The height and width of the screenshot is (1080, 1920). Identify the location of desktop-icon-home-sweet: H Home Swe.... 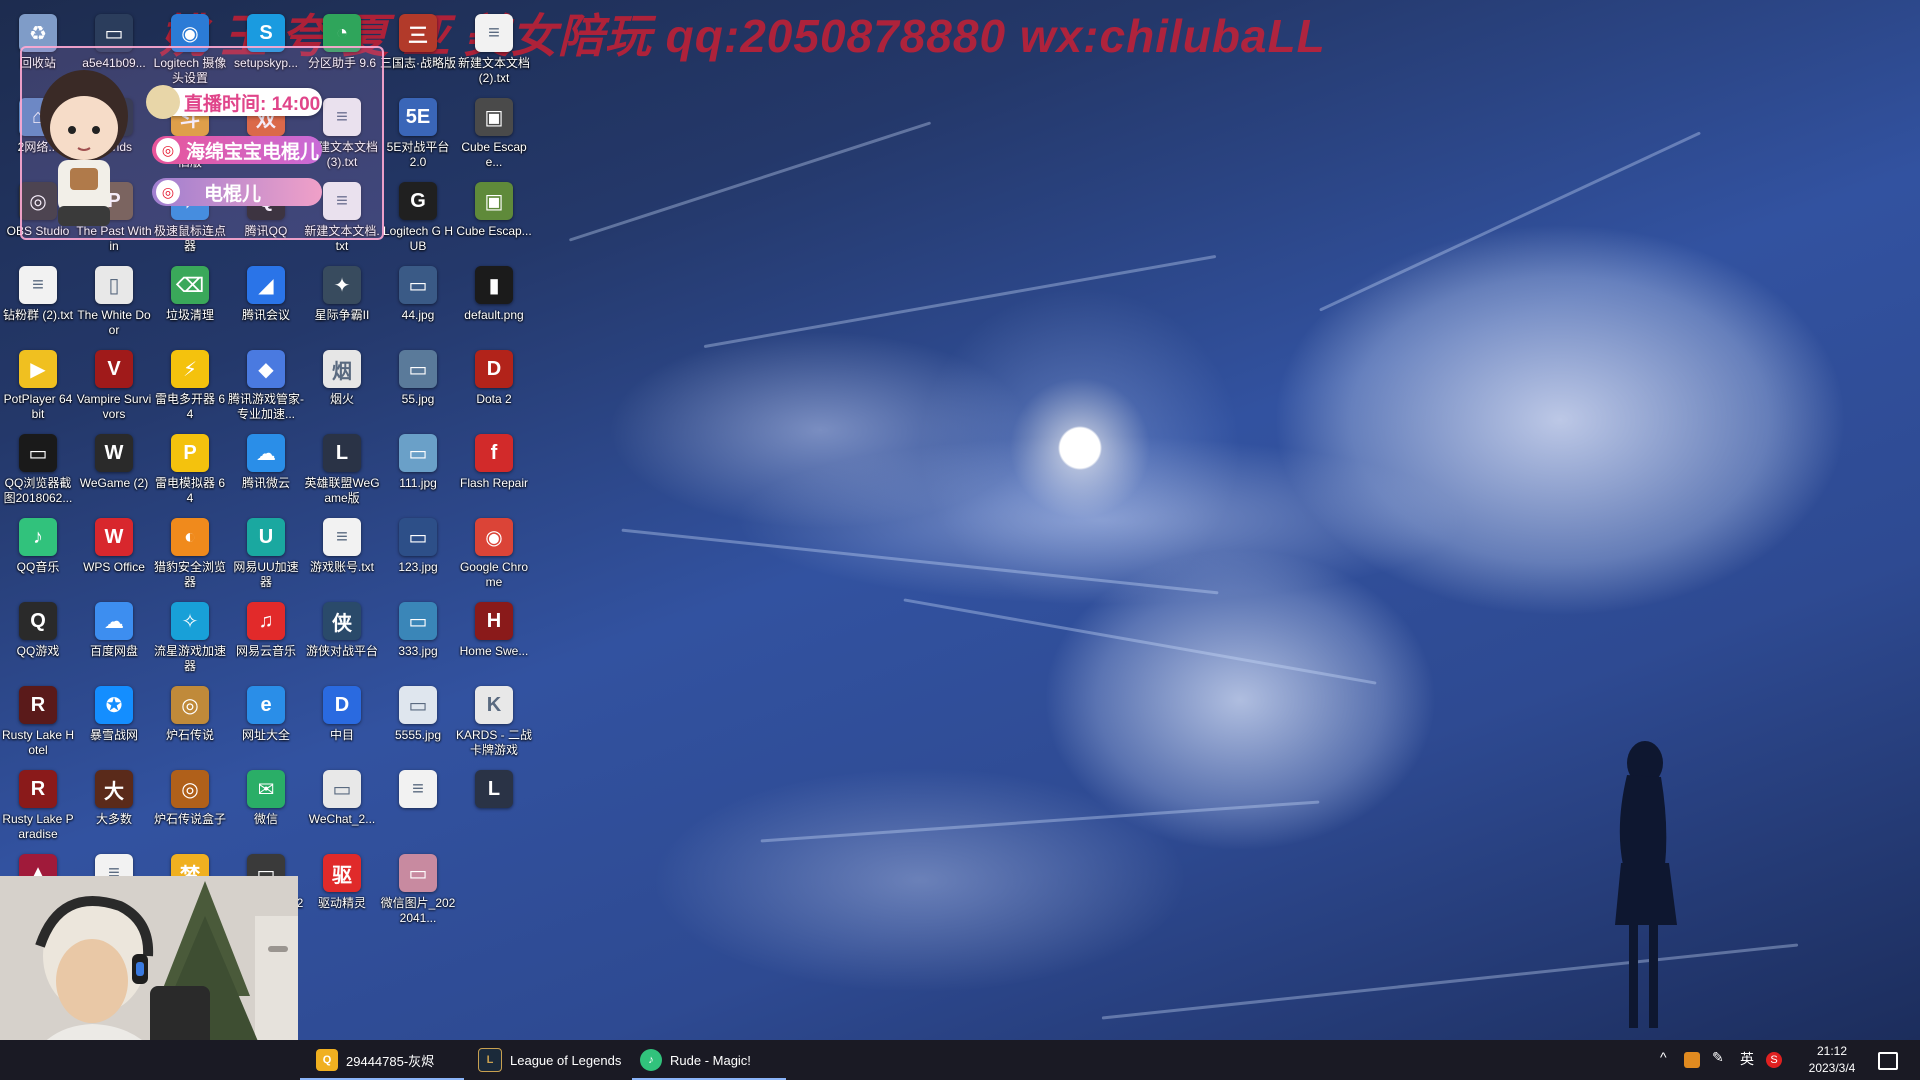
(494, 626).